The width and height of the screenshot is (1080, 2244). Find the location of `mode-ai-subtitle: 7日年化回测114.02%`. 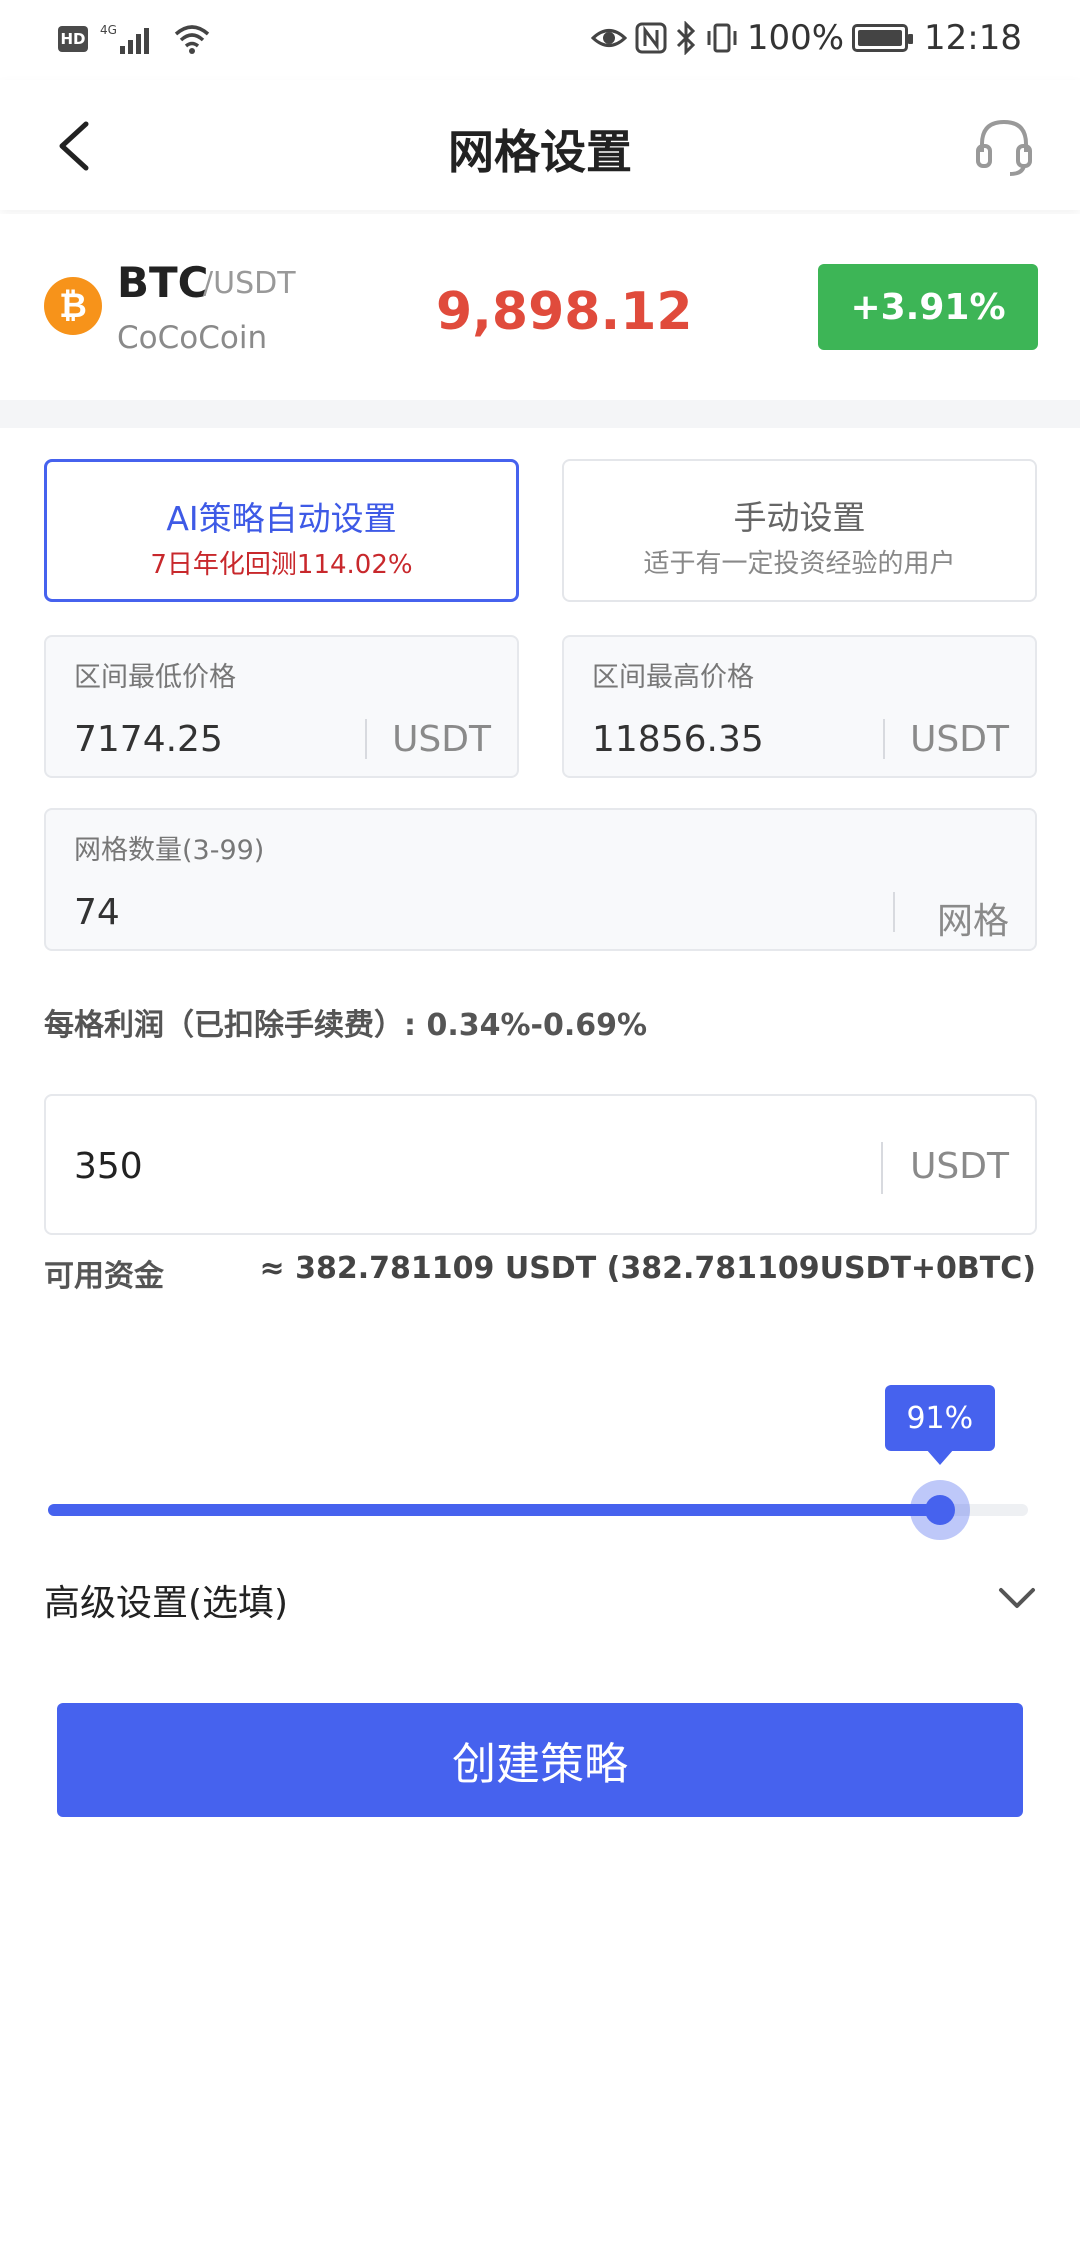

mode-ai-subtitle: 7日年化回测114.02% is located at coordinates (281, 565).